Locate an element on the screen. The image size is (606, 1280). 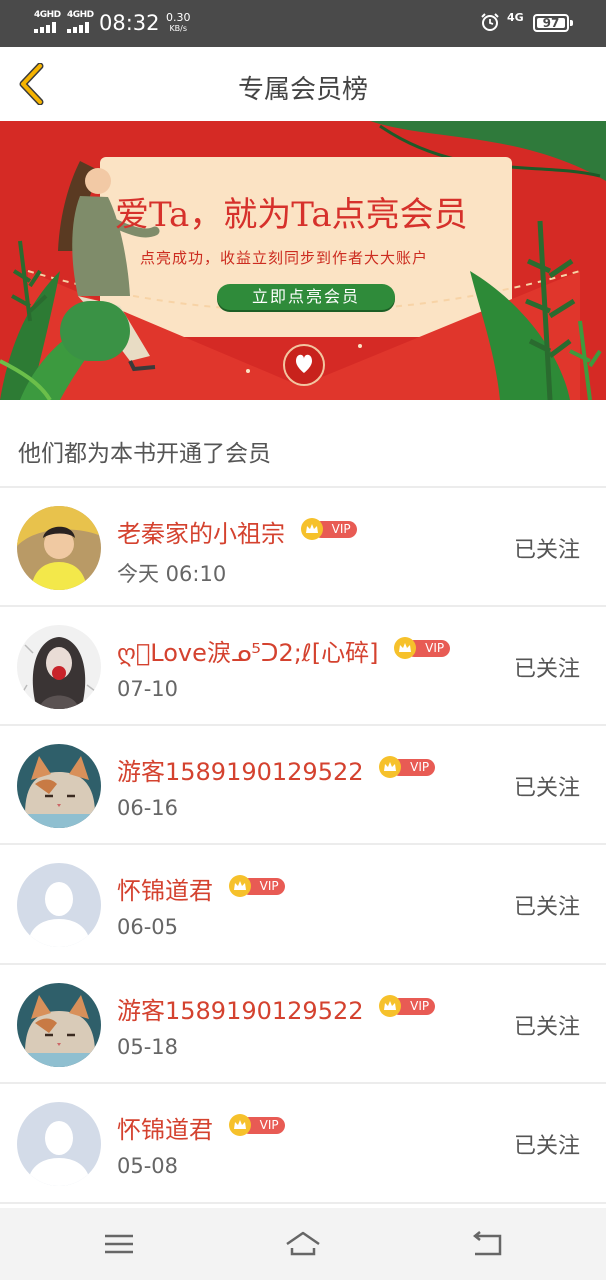
member-row: 游客1589190129522 VIP 06-16 已关注 is located at coordinates (303, 785).